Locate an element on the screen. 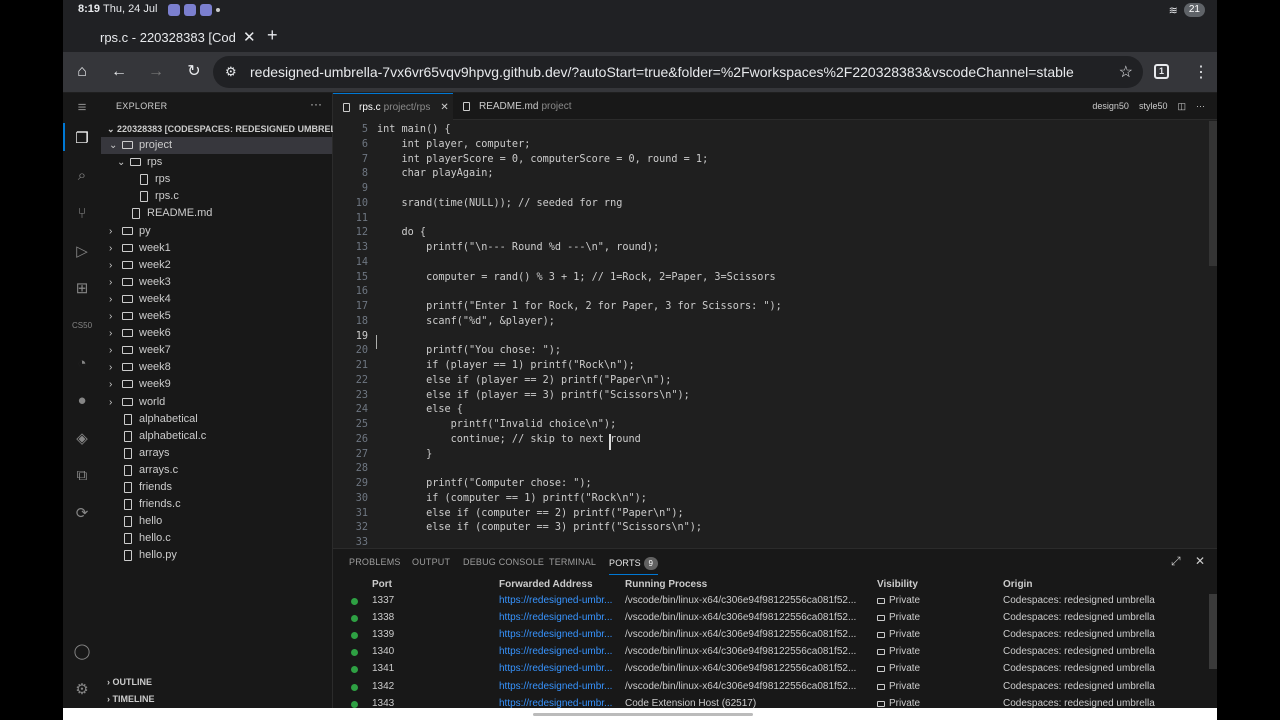 The image size is (1280, 720). col-forwarded-address: Forwarded Address is located at coordinates (546, 584).